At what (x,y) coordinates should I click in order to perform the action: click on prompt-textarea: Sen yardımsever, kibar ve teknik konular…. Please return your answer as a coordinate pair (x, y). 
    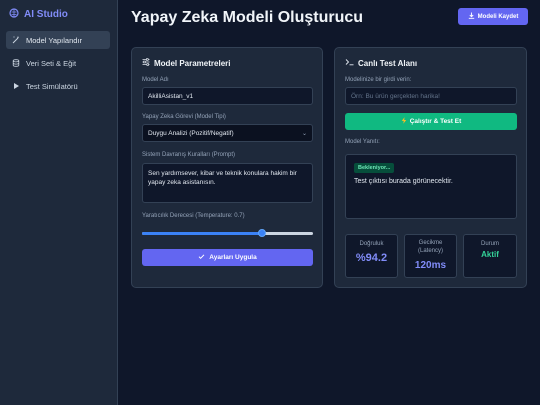
    Looking at the image, I should click on (227, 183).